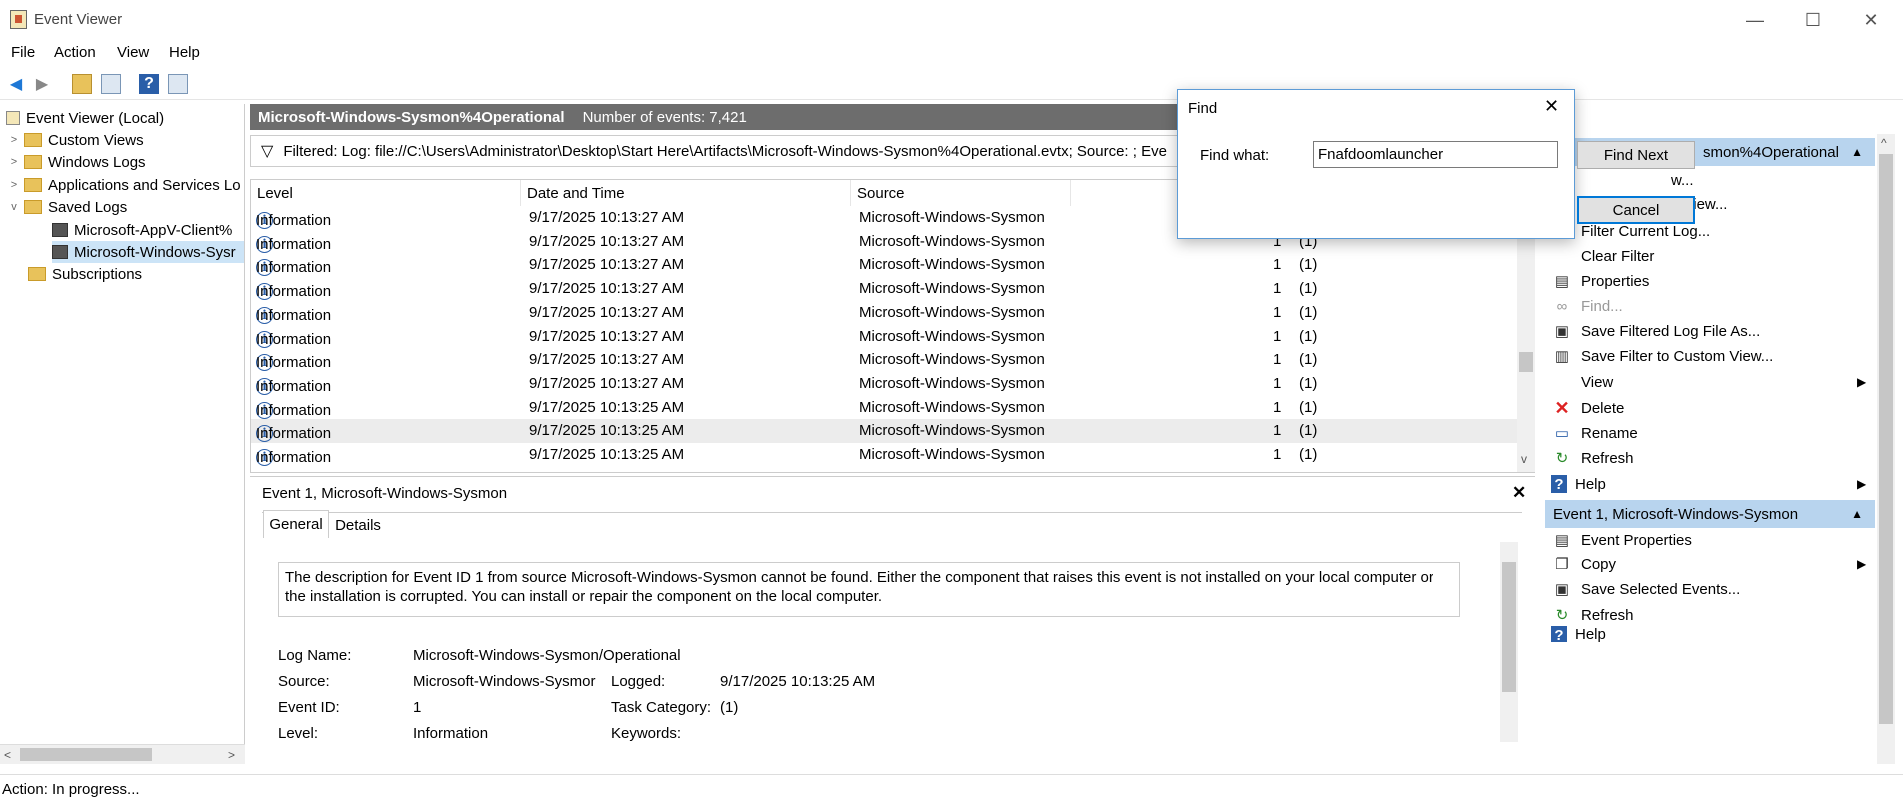 The width and height of the screenshot is (1903, 806). I want to click on detail-vertical-scrollbar, so click(1509, 642).